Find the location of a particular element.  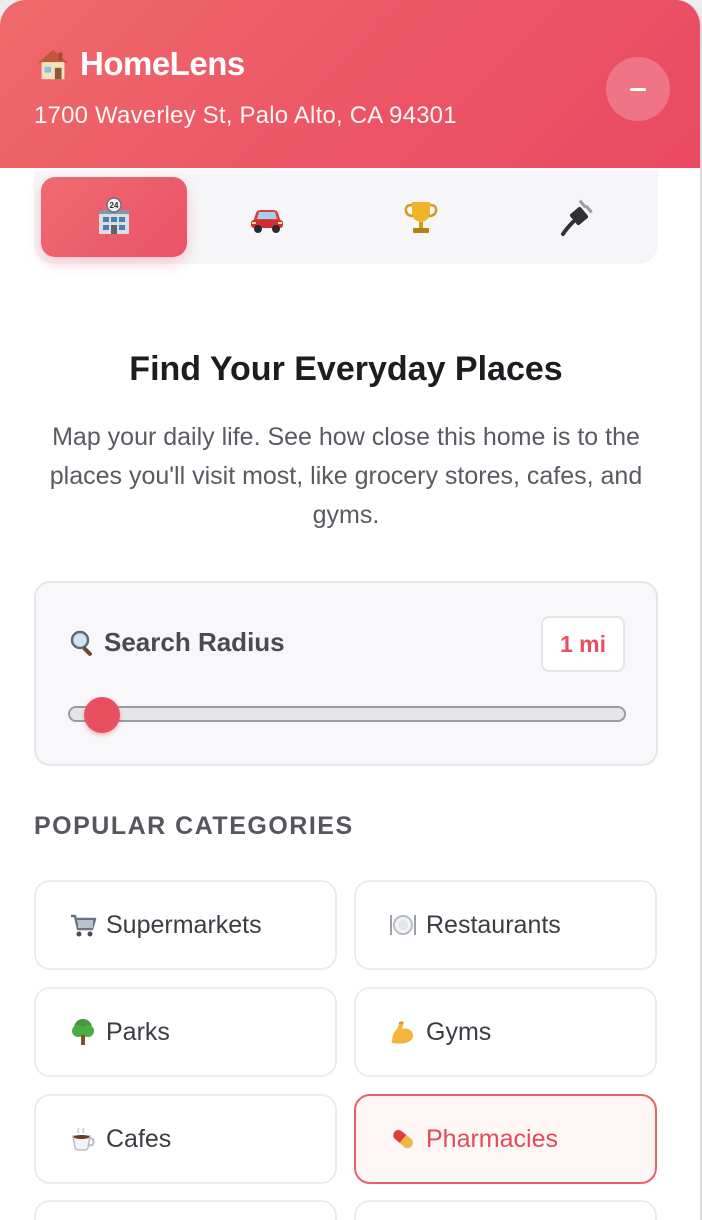

search-radius-label: Search Radius is located at coordinates (176, 642).